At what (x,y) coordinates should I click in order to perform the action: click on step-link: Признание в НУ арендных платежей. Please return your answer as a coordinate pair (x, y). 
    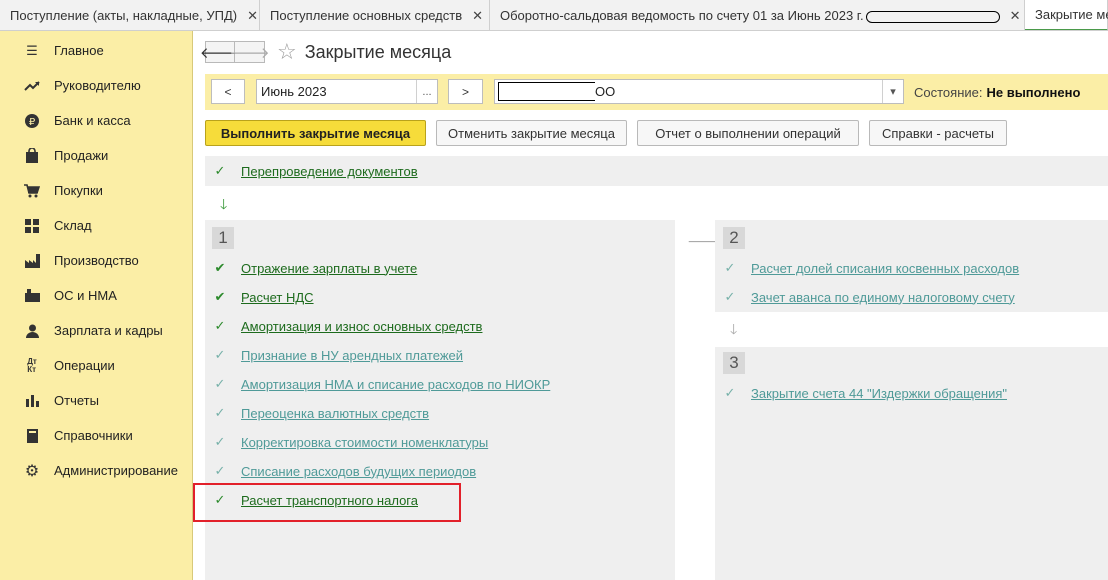
    Looking at the image, I should click on (352, 355).